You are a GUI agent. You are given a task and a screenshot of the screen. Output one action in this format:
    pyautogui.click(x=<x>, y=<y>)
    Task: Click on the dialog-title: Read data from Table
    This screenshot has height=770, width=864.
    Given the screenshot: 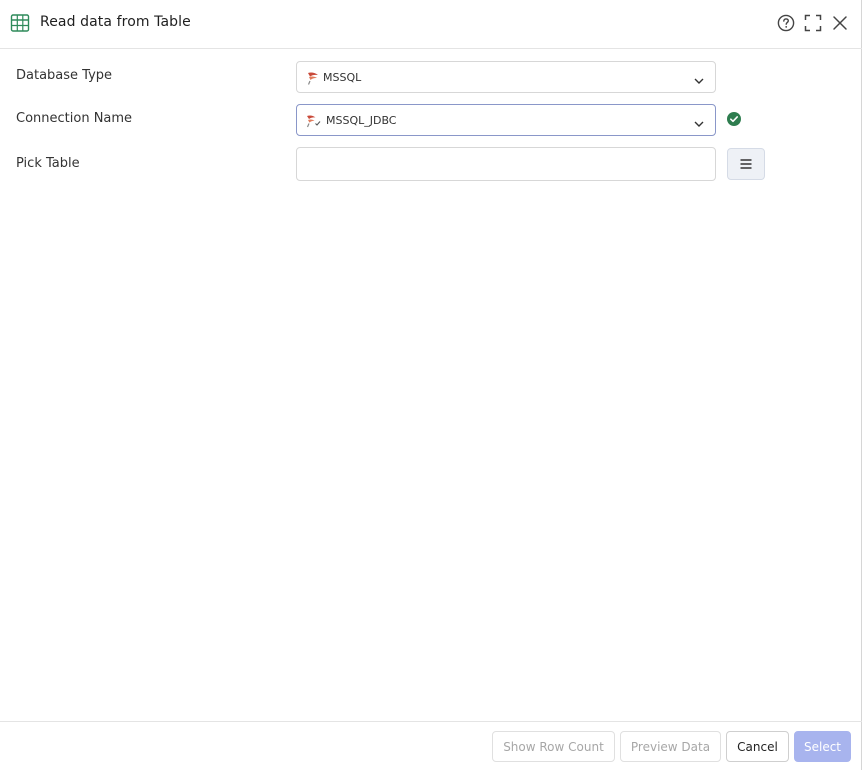 What is the action you would take?
    pyautogui.click(x=115, y=22)
    